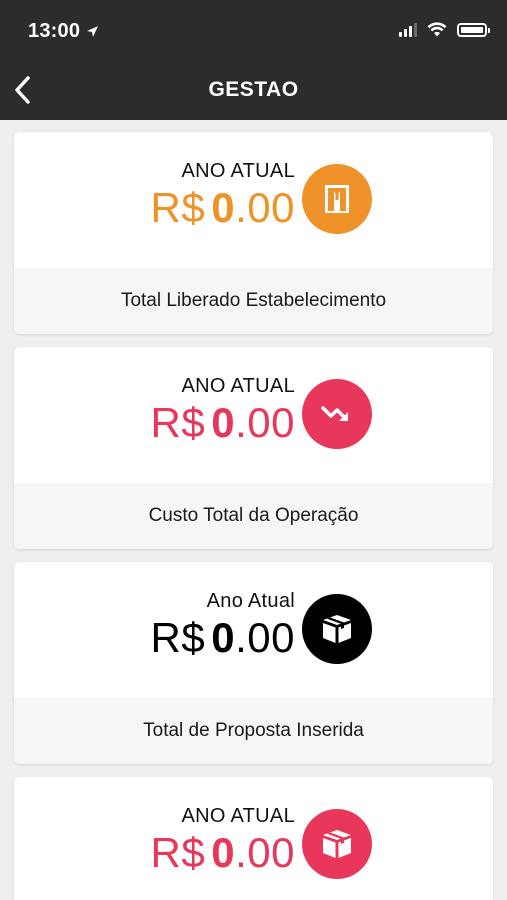 The height and width of the screenshot is (900, 507). I want to click on card-values: Ano Atual R$ 0.00, so click(223, 625).